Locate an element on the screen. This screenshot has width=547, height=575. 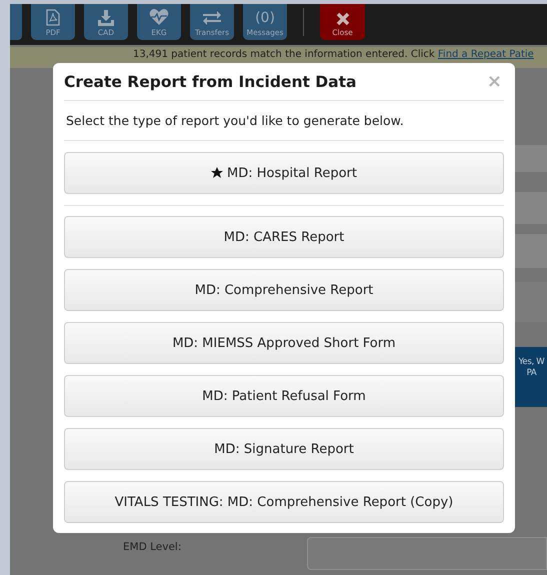
field-label: EMD Level: is located at coordinates (152, 546).